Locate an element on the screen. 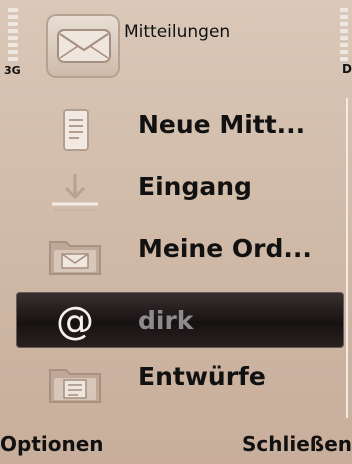  inbox-icon is located at coordinates (75, 192).